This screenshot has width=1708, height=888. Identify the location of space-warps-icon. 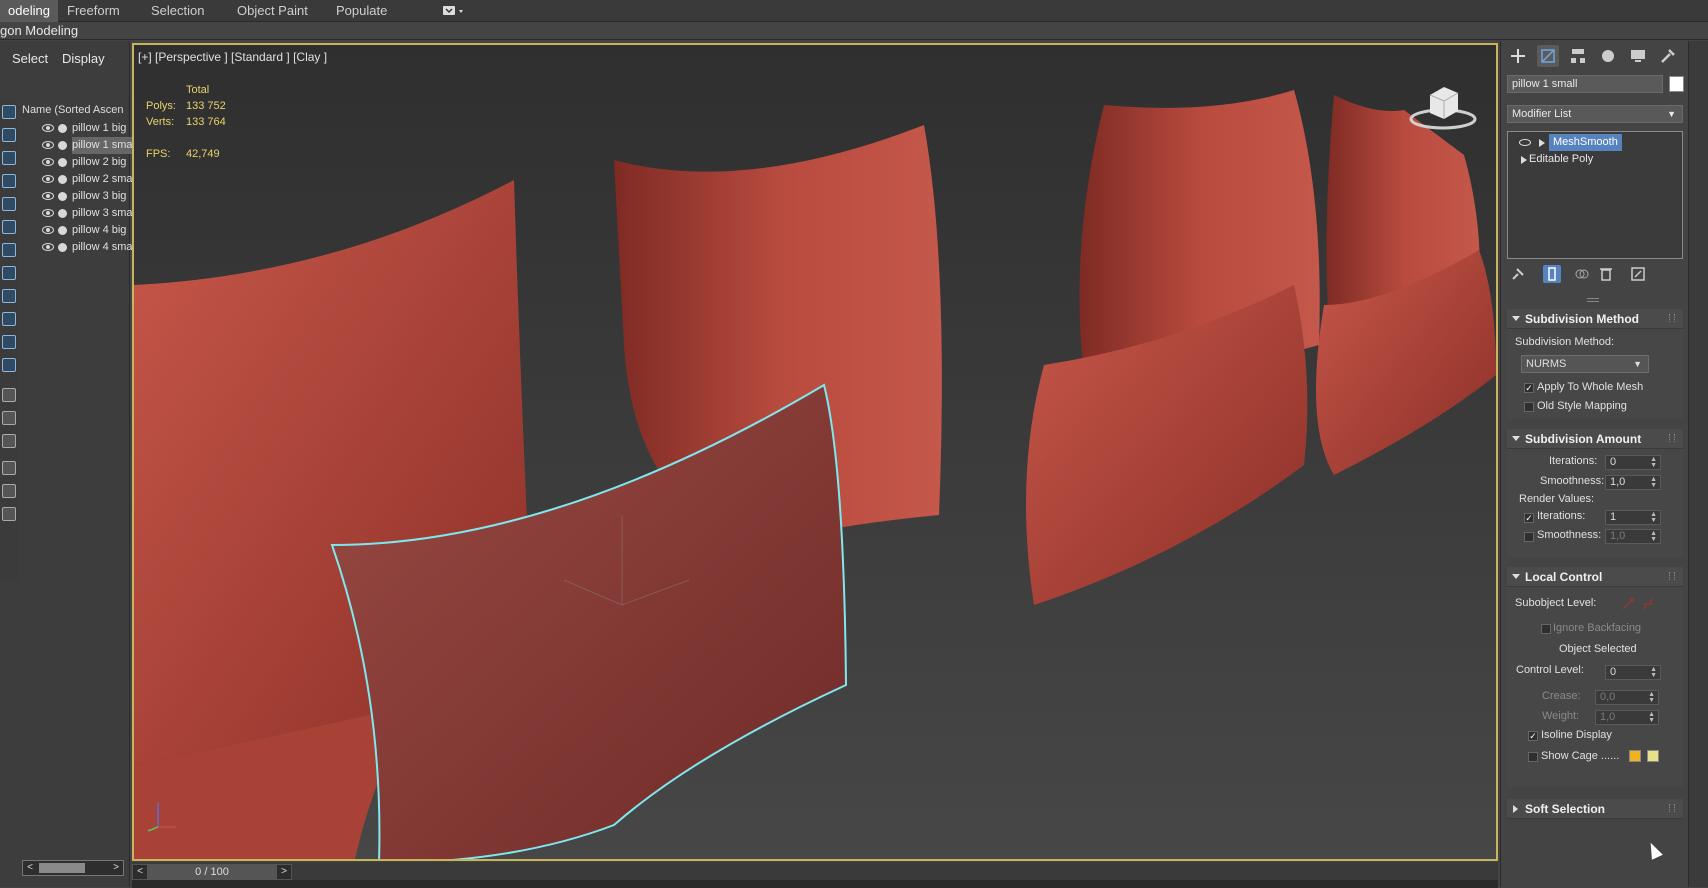
(9, 227).